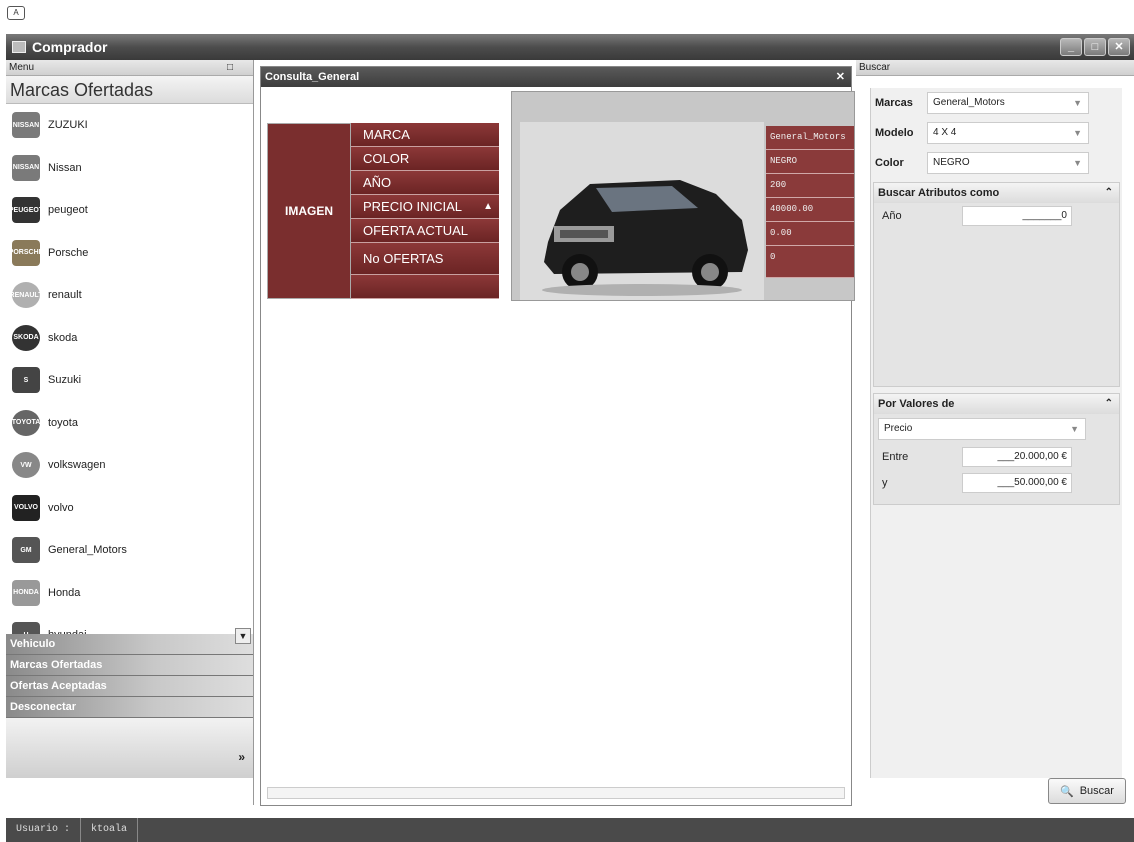 Image resolution: width=1134 pixels, height=842 pixels. What do you see at coordinates (425, 159) in the screenshot?
I see `field-color: COLOR` at bounding box center [425, 159].